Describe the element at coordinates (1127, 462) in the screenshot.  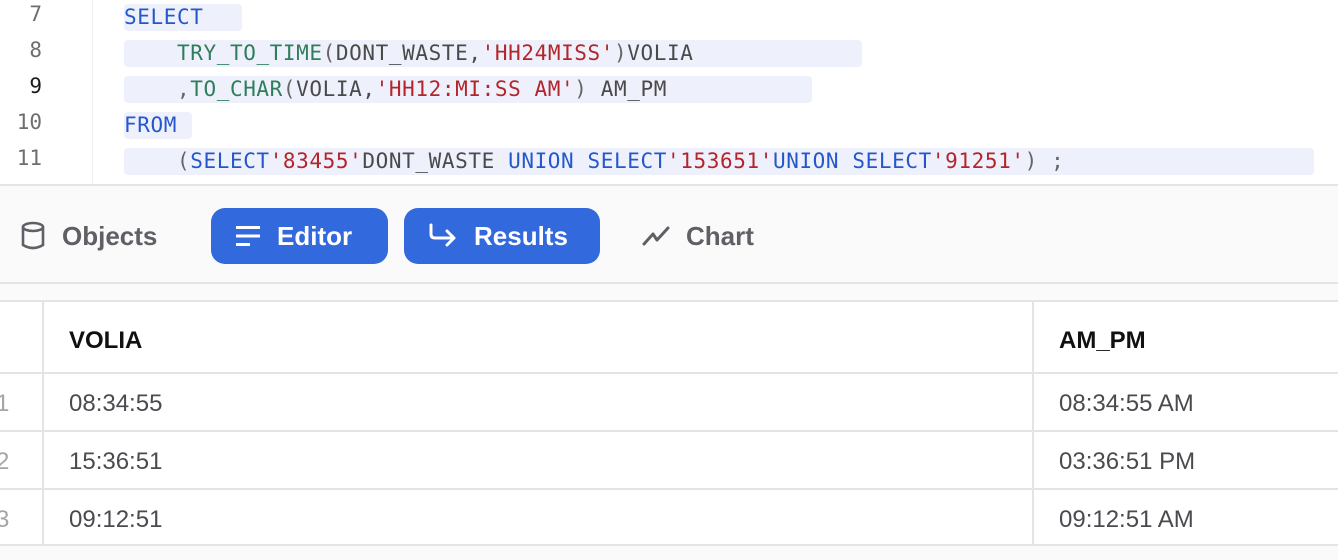
I see `cell-am-pm: 03:36:51 PM` at that location.